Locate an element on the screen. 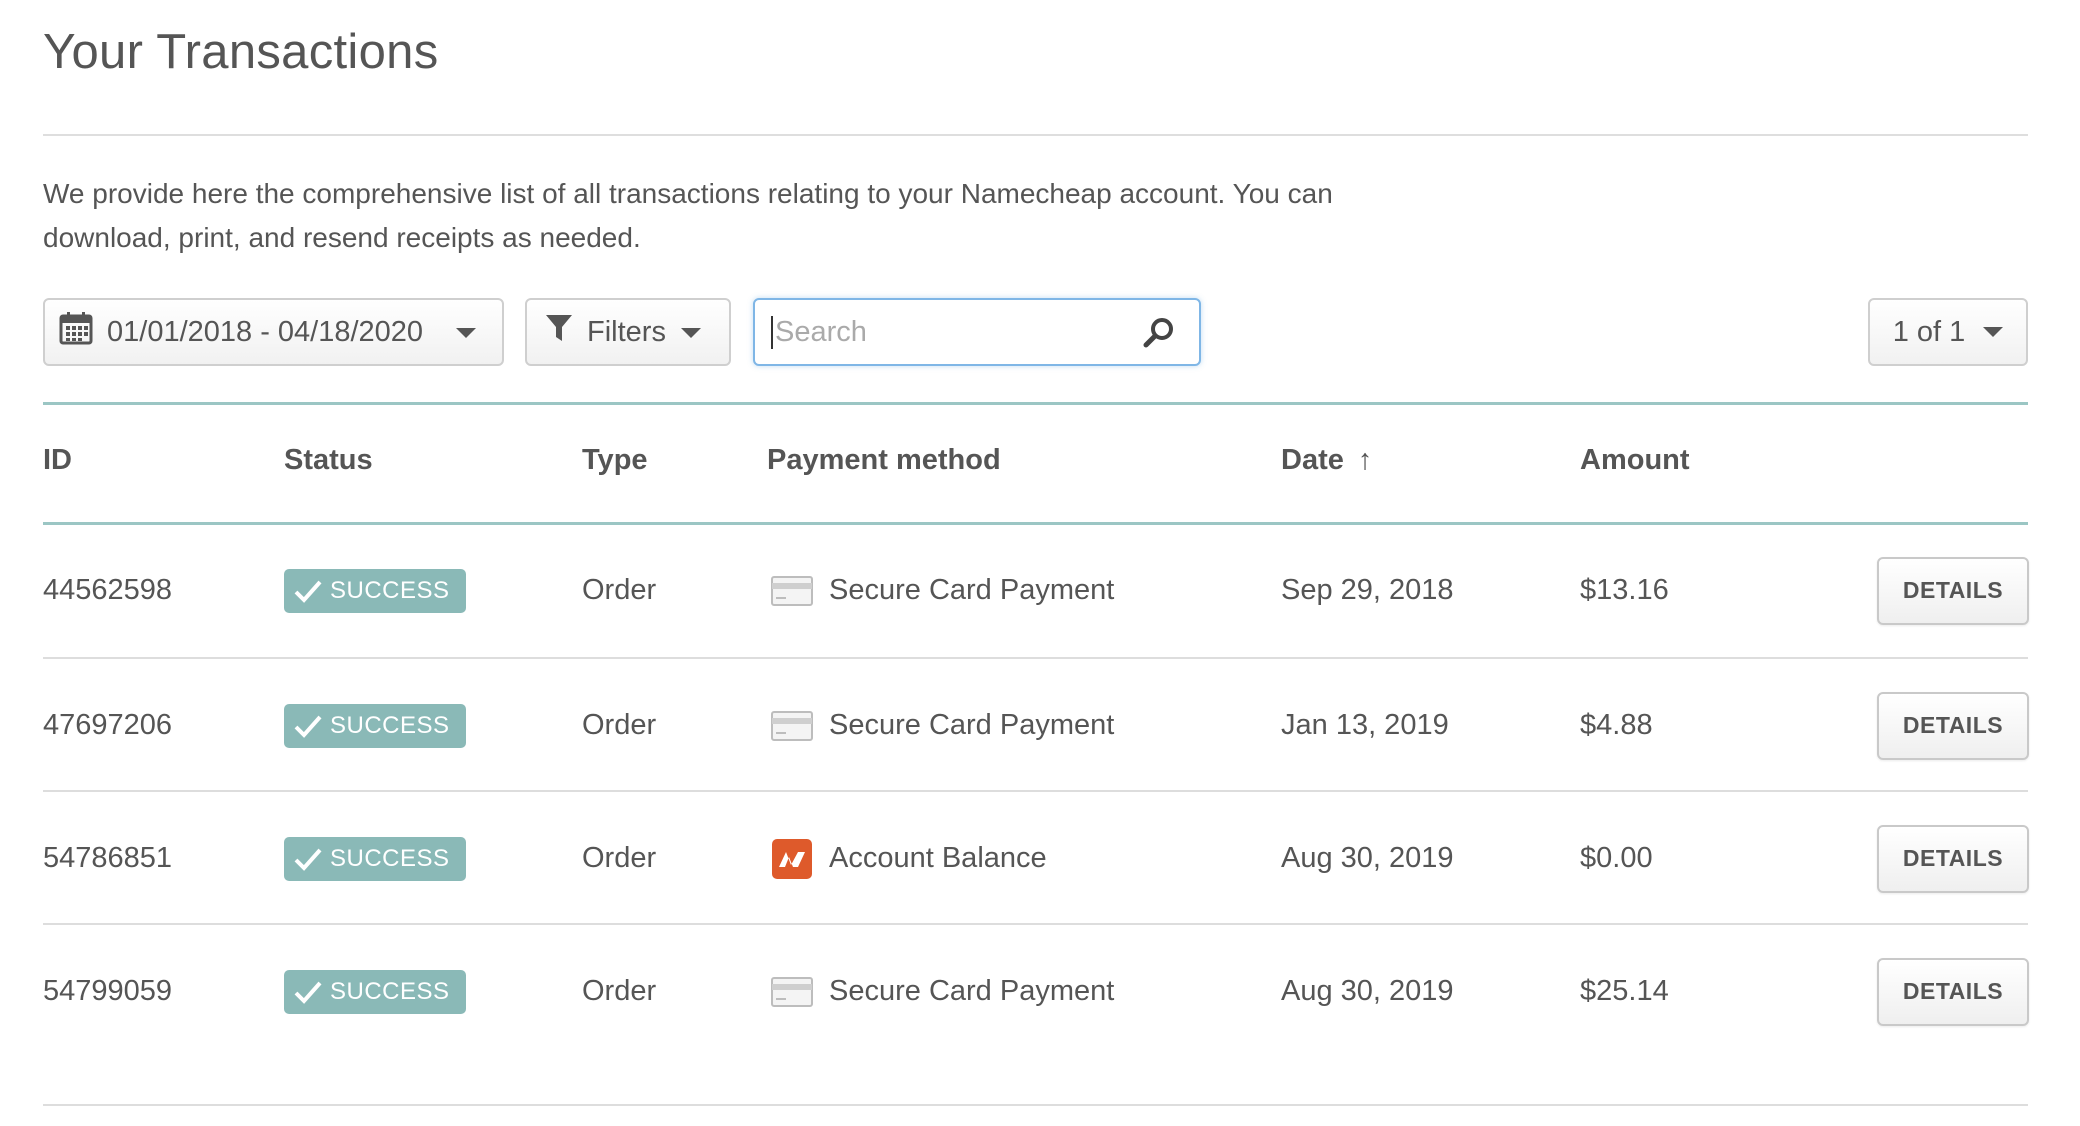  column-header-payment-method: Payment method is located at coordinates (884, 460).